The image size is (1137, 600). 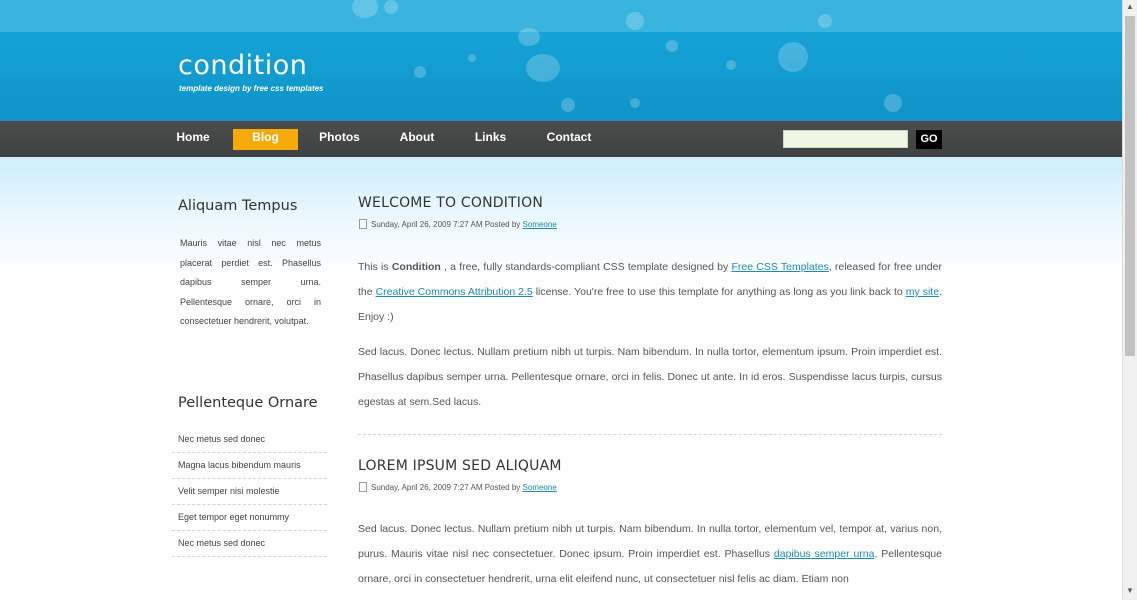 What do you see at coordinates (454, 292) in the screenshot?
I see `creative-commons-link: Creative Commons Attribution 2.5` at bounding box center [454, 292].